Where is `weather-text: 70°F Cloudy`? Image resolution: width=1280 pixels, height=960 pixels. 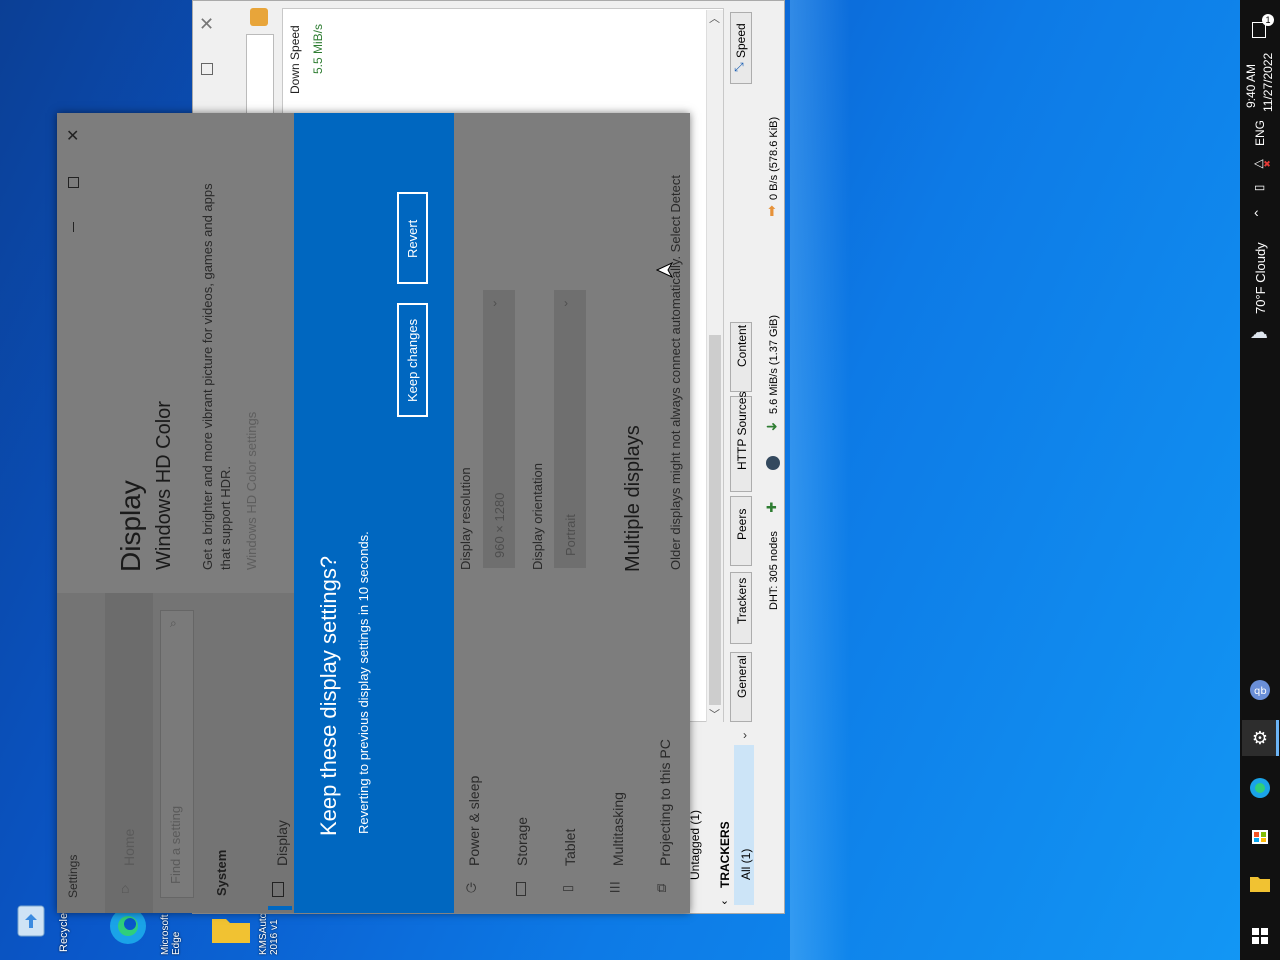
weather-text: 70°F Cloudy is located at coordinates (1260, 278).